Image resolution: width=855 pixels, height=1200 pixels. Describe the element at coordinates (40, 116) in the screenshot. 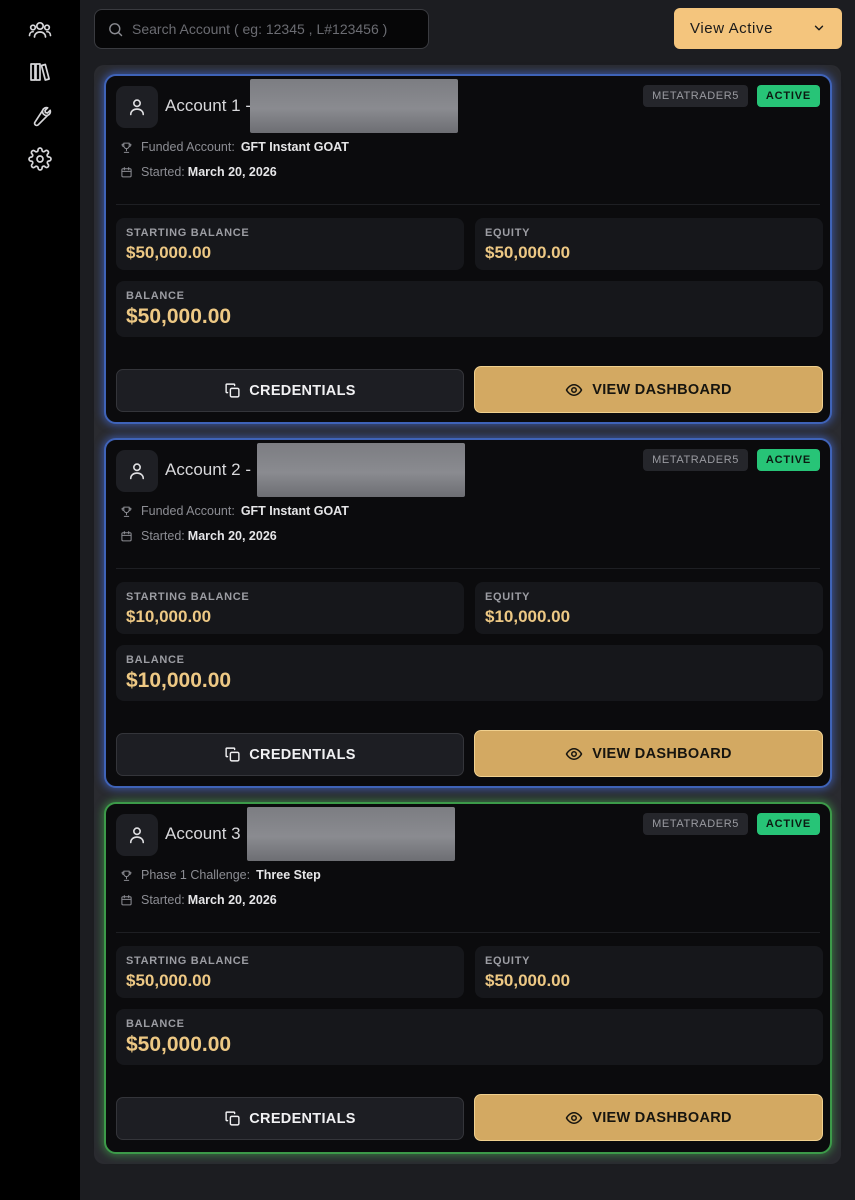

I see `wrench-icon` at that location.